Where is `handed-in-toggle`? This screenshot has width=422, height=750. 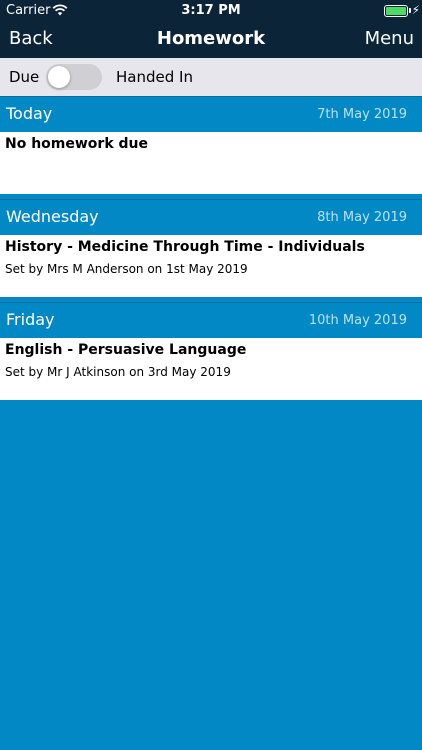
handed-in-toggle is located at coordinates (74, 77).